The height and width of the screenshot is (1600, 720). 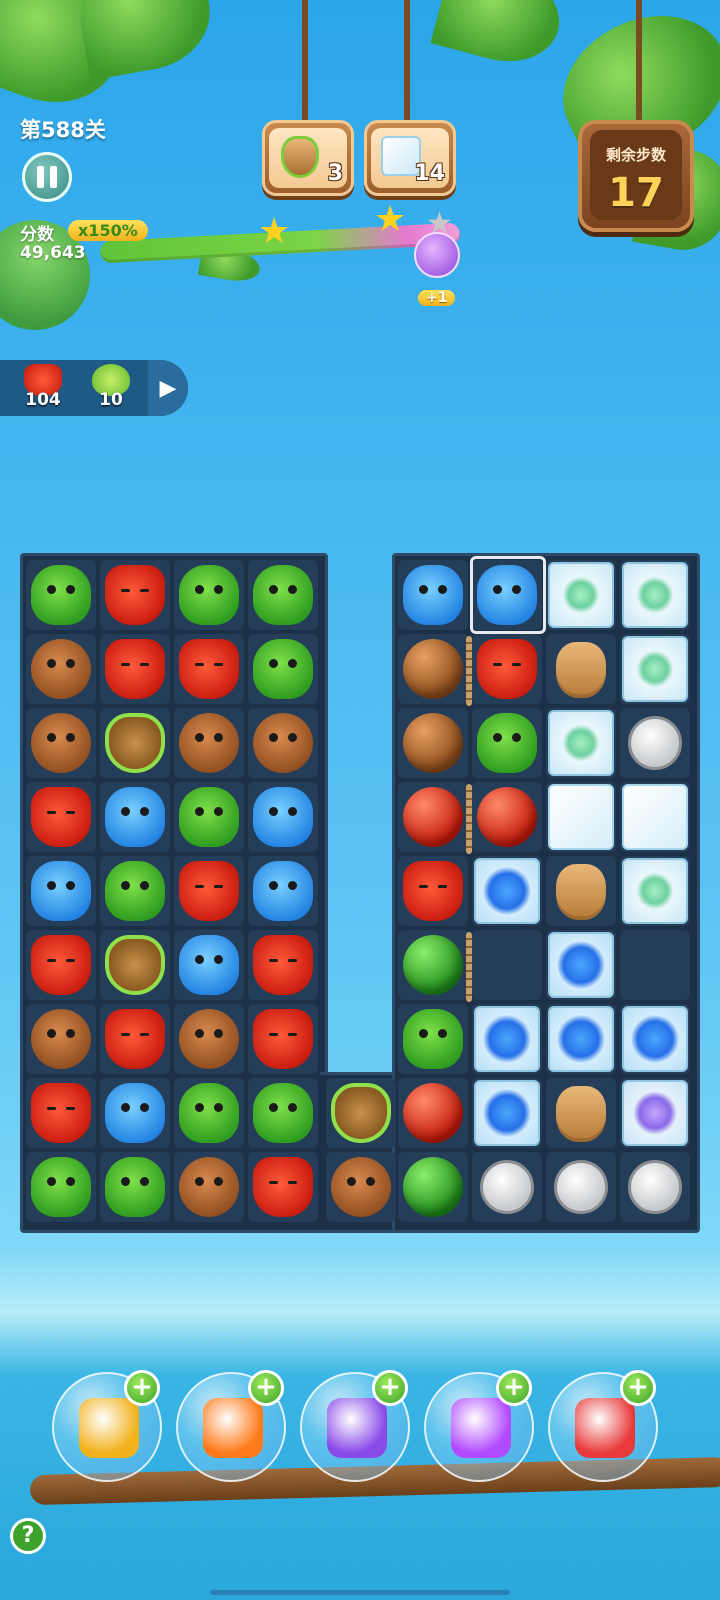 What do you see at coordinates (479, 1426) in the screenshot?
I see `booster-purple-rocket: +` at bounding box center [479, 1426].